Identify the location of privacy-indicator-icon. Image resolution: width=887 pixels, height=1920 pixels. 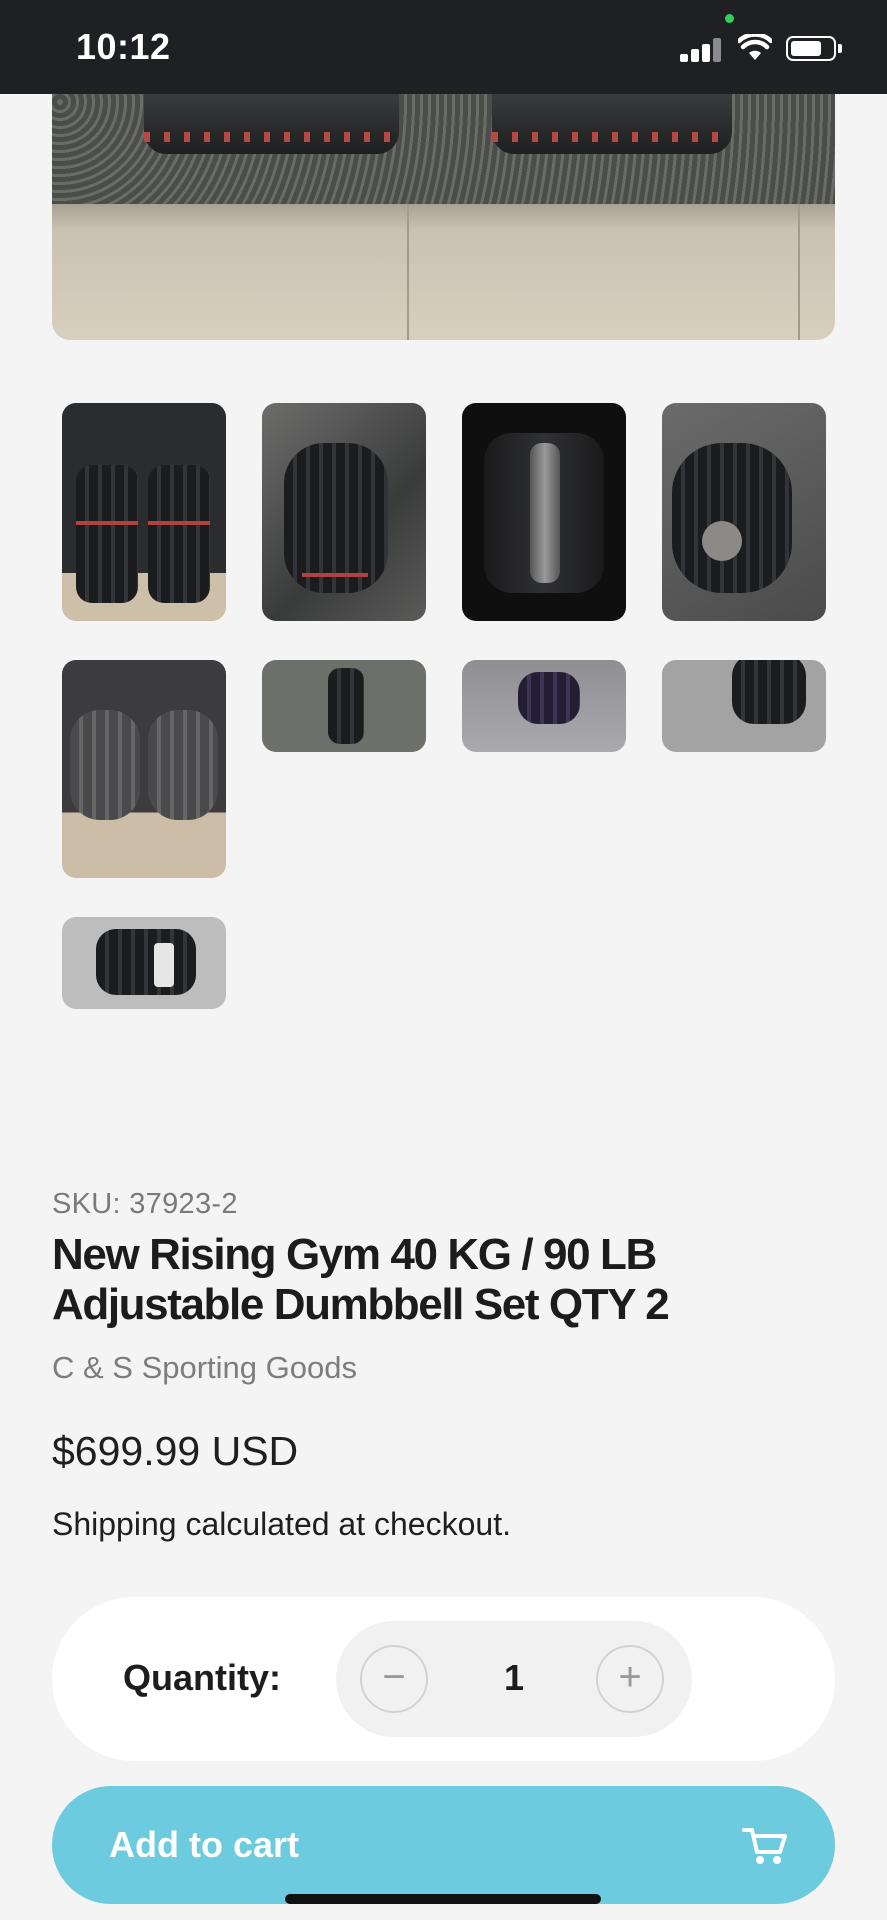
(729, 18).